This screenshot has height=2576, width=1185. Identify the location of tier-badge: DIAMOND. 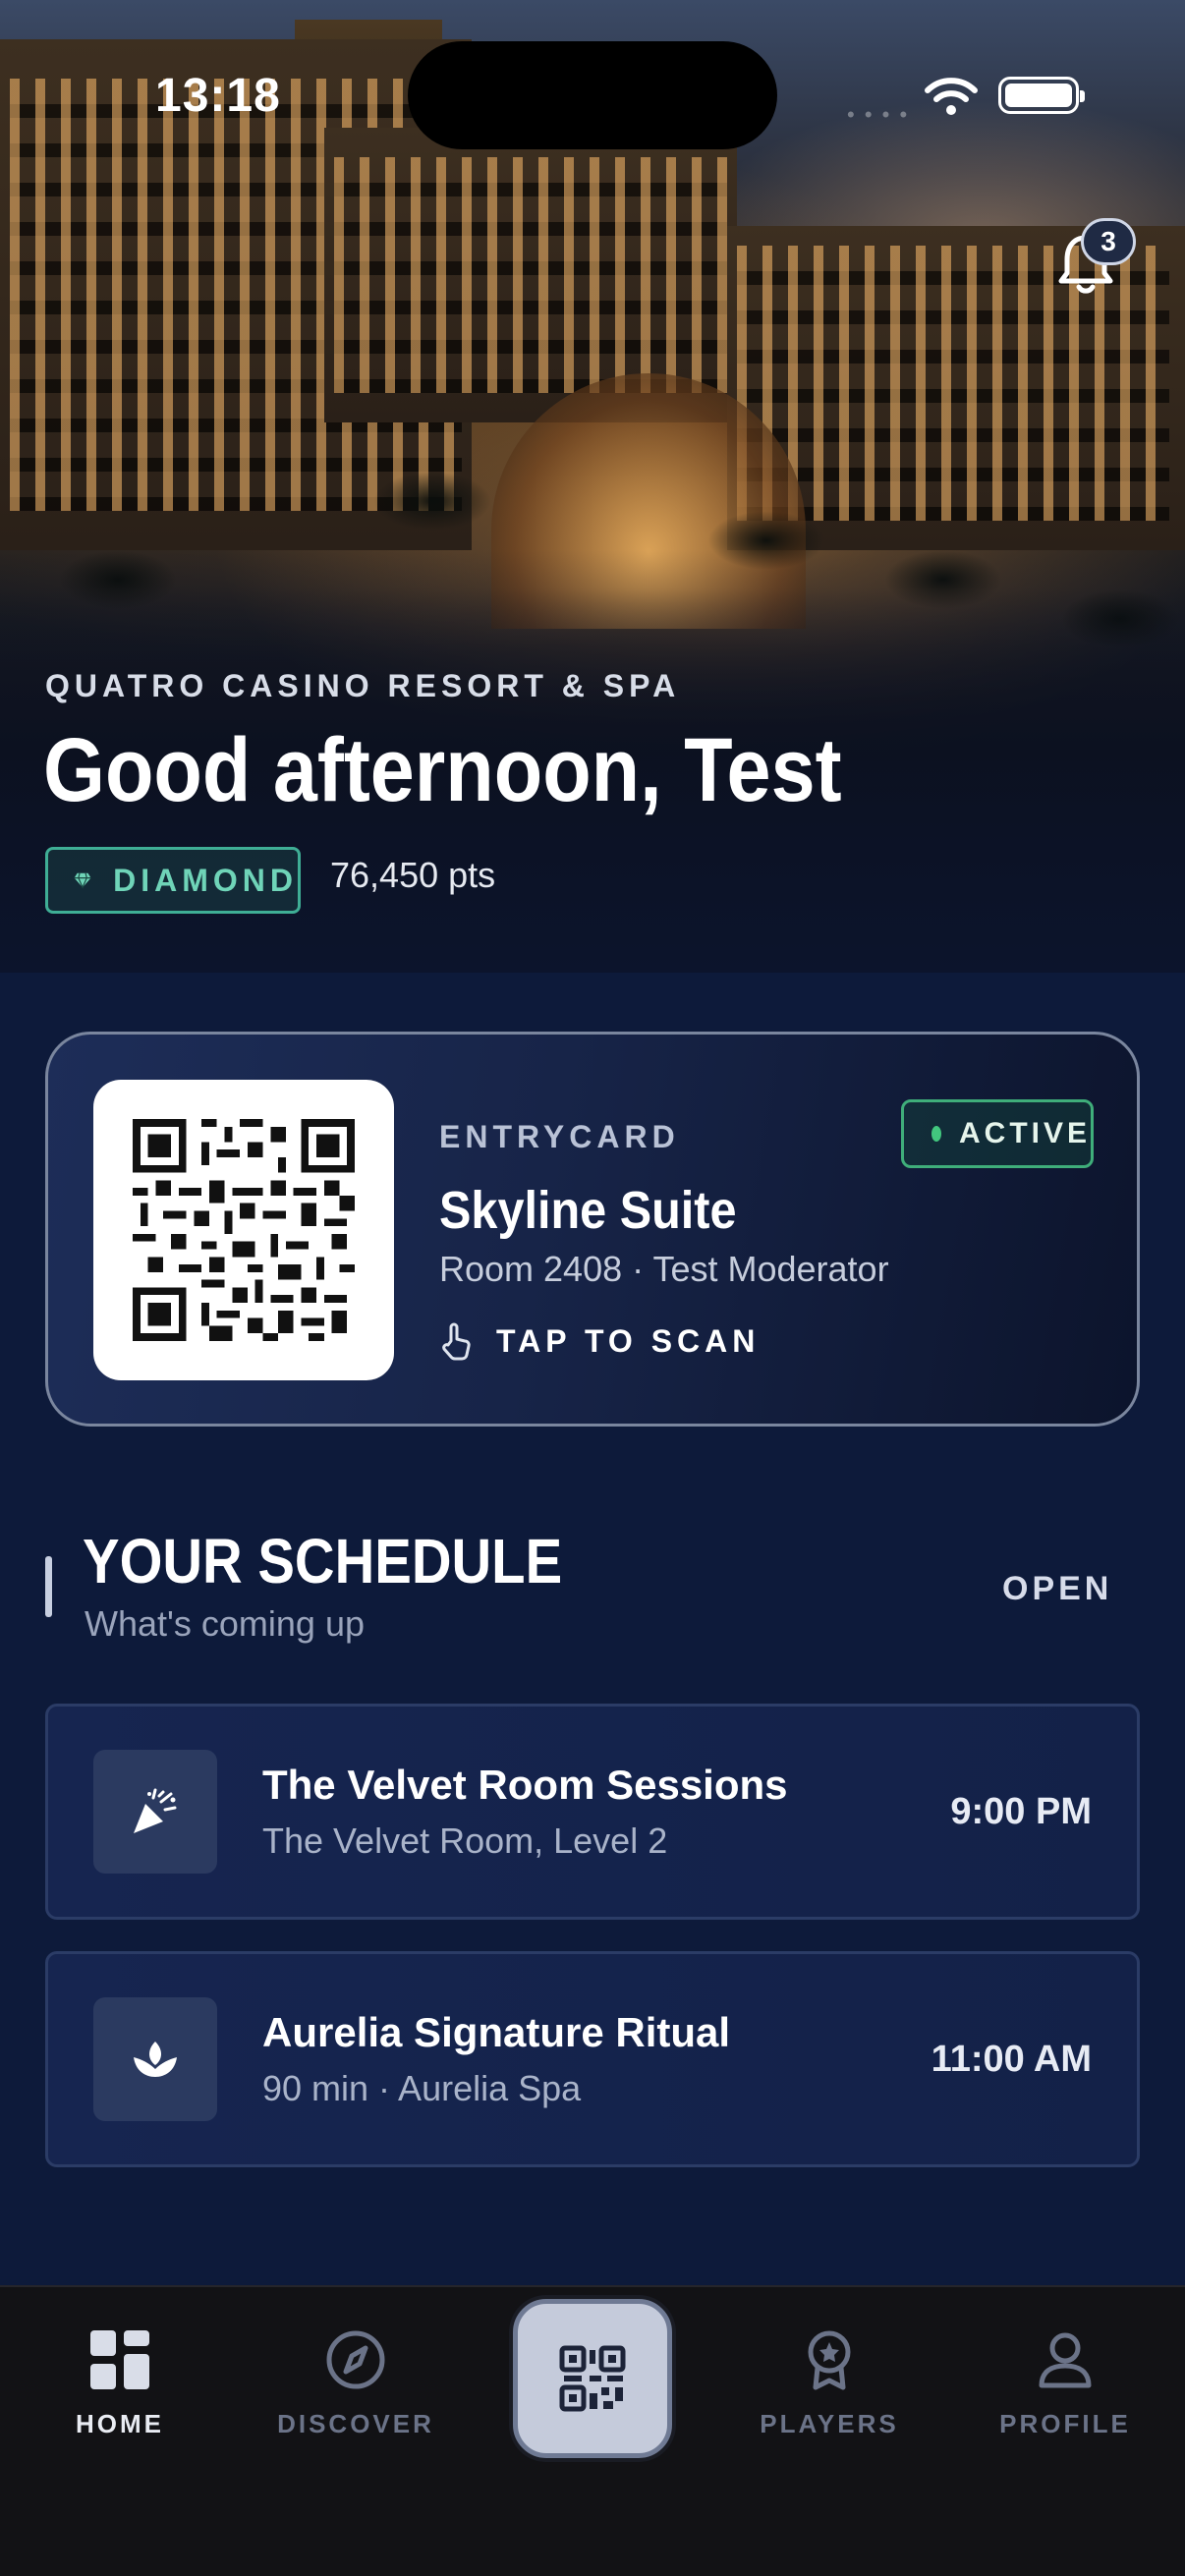
(173, 880).